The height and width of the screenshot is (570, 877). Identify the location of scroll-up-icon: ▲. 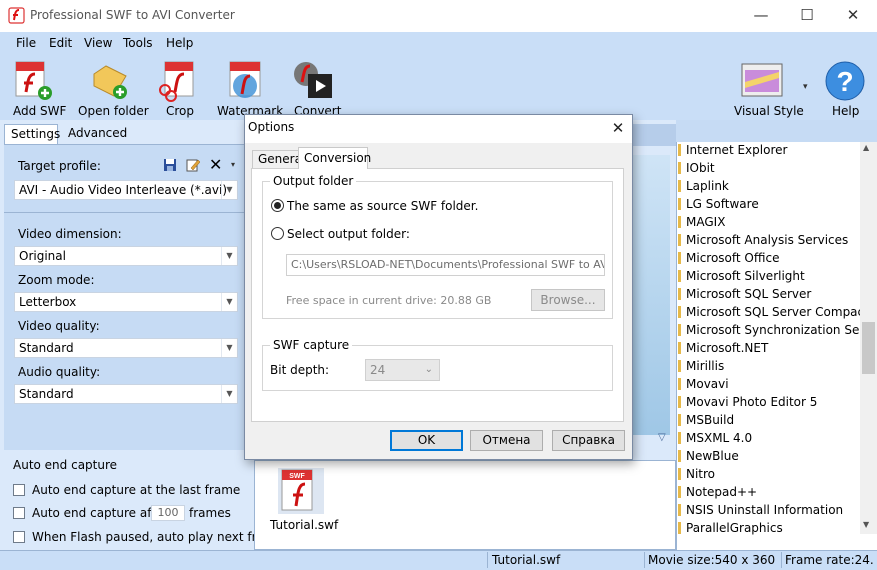
(866, 147).